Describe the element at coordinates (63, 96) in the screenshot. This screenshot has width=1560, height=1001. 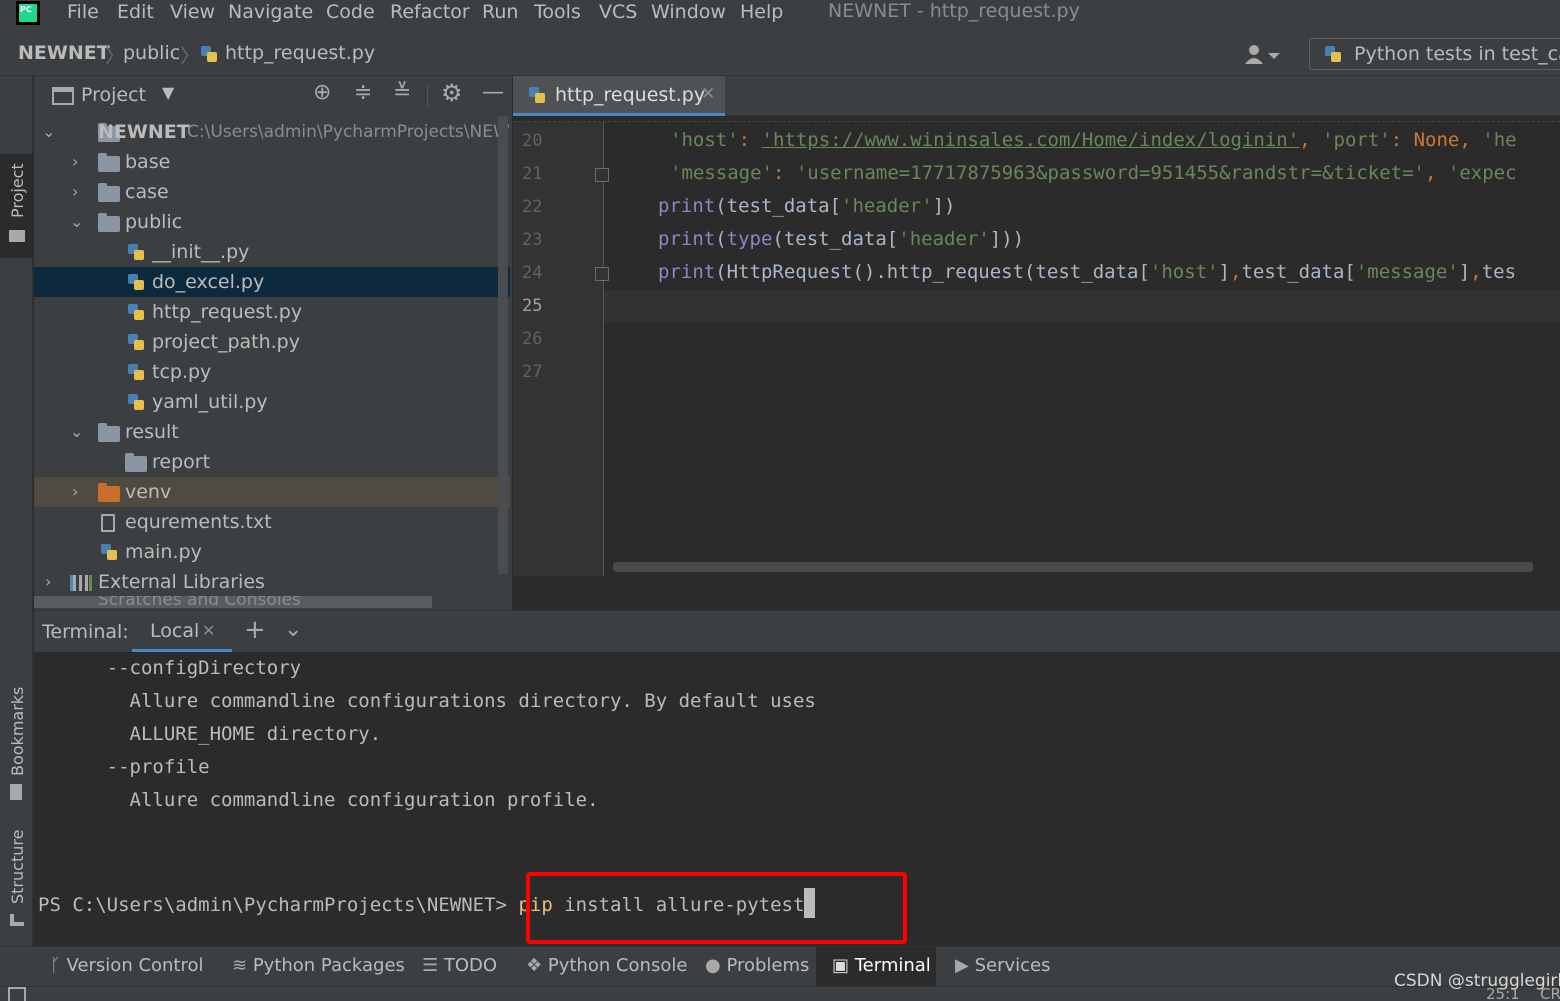
I see `project-view-icon` at that location.